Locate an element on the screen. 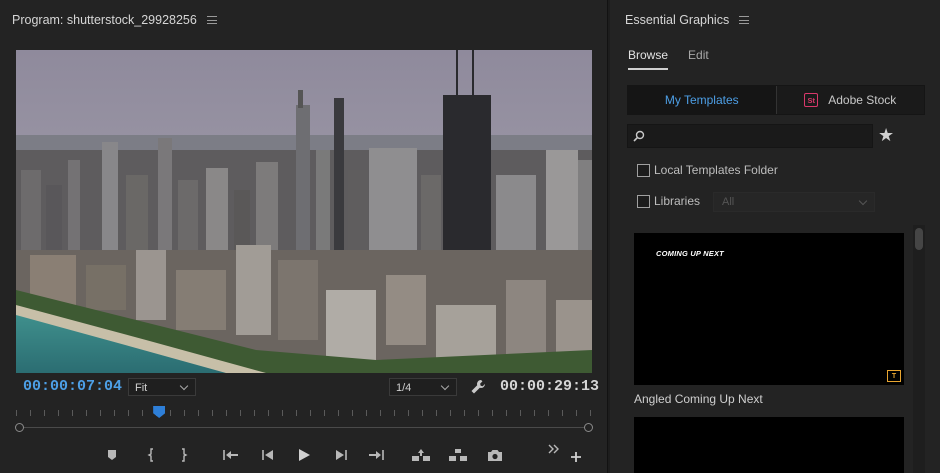 The height and width of the screenshot is (473, 940). add-icon is located at coordinates (576, 457).